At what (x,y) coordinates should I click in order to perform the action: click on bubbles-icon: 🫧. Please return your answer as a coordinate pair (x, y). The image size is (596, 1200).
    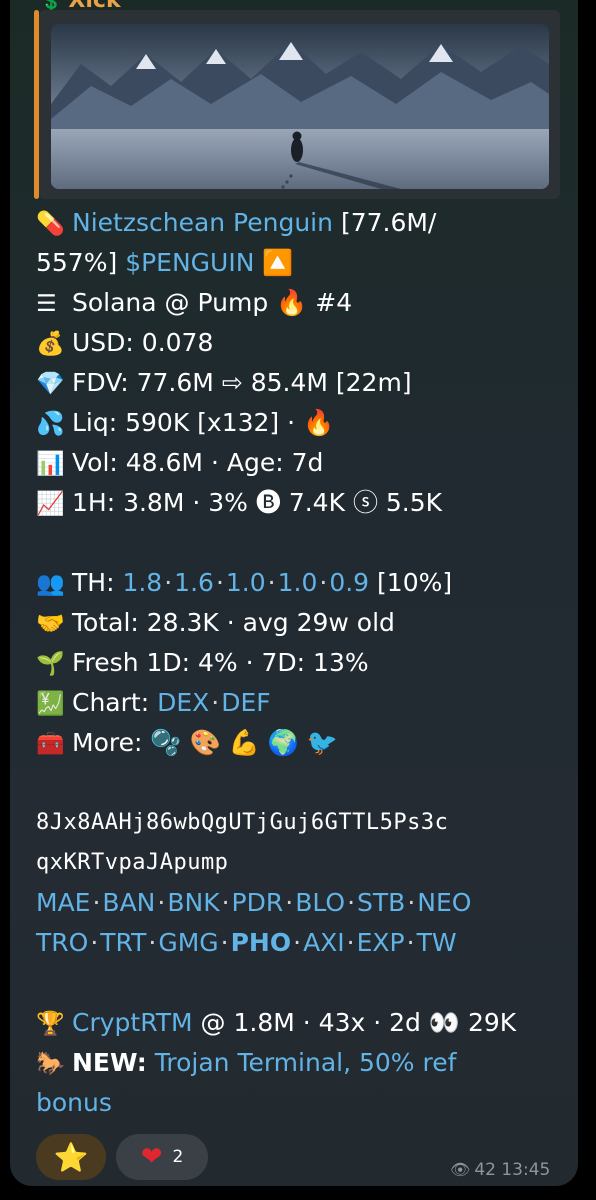
    Looking at the image, I should click on (165, 742).